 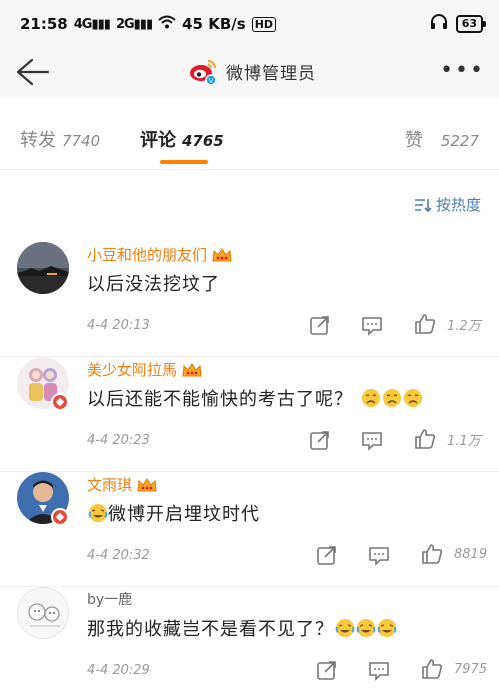 What do you see at coordinates (203, 141) in the screenshot?
I see `tab-comment-count: 4765` at bounding box center [203, 141].